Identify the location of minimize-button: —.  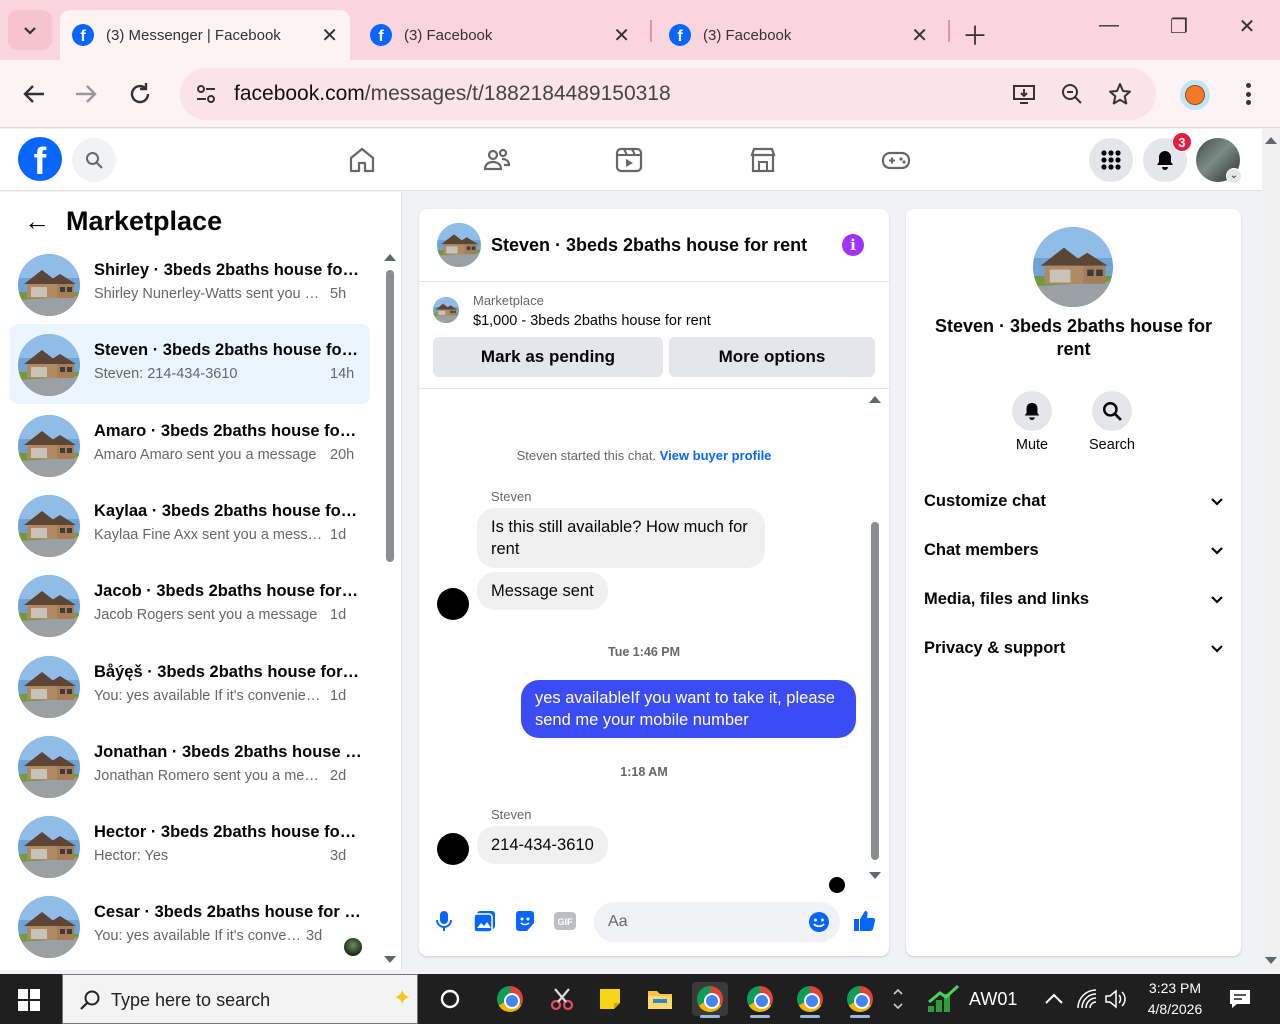
(1109, 25).